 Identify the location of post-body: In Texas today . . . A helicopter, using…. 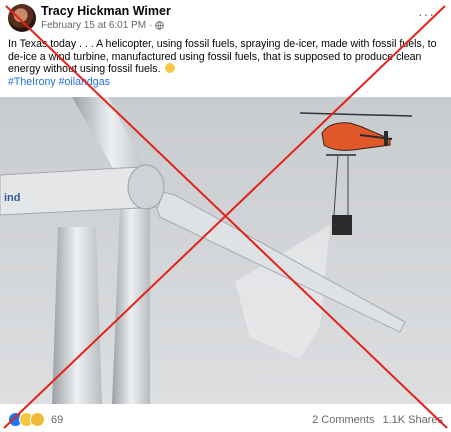
(224, 63).